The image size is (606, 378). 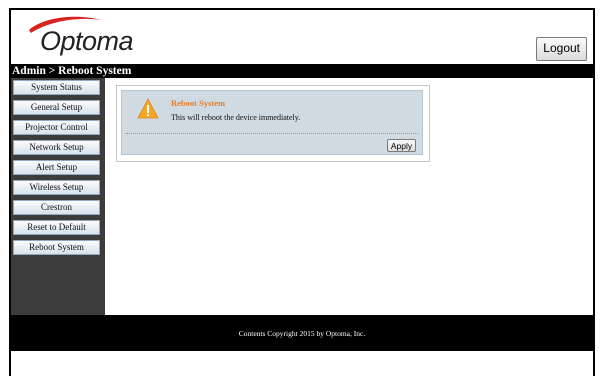 I want to click on logout-button: Logout, so click(x=561, y=49).